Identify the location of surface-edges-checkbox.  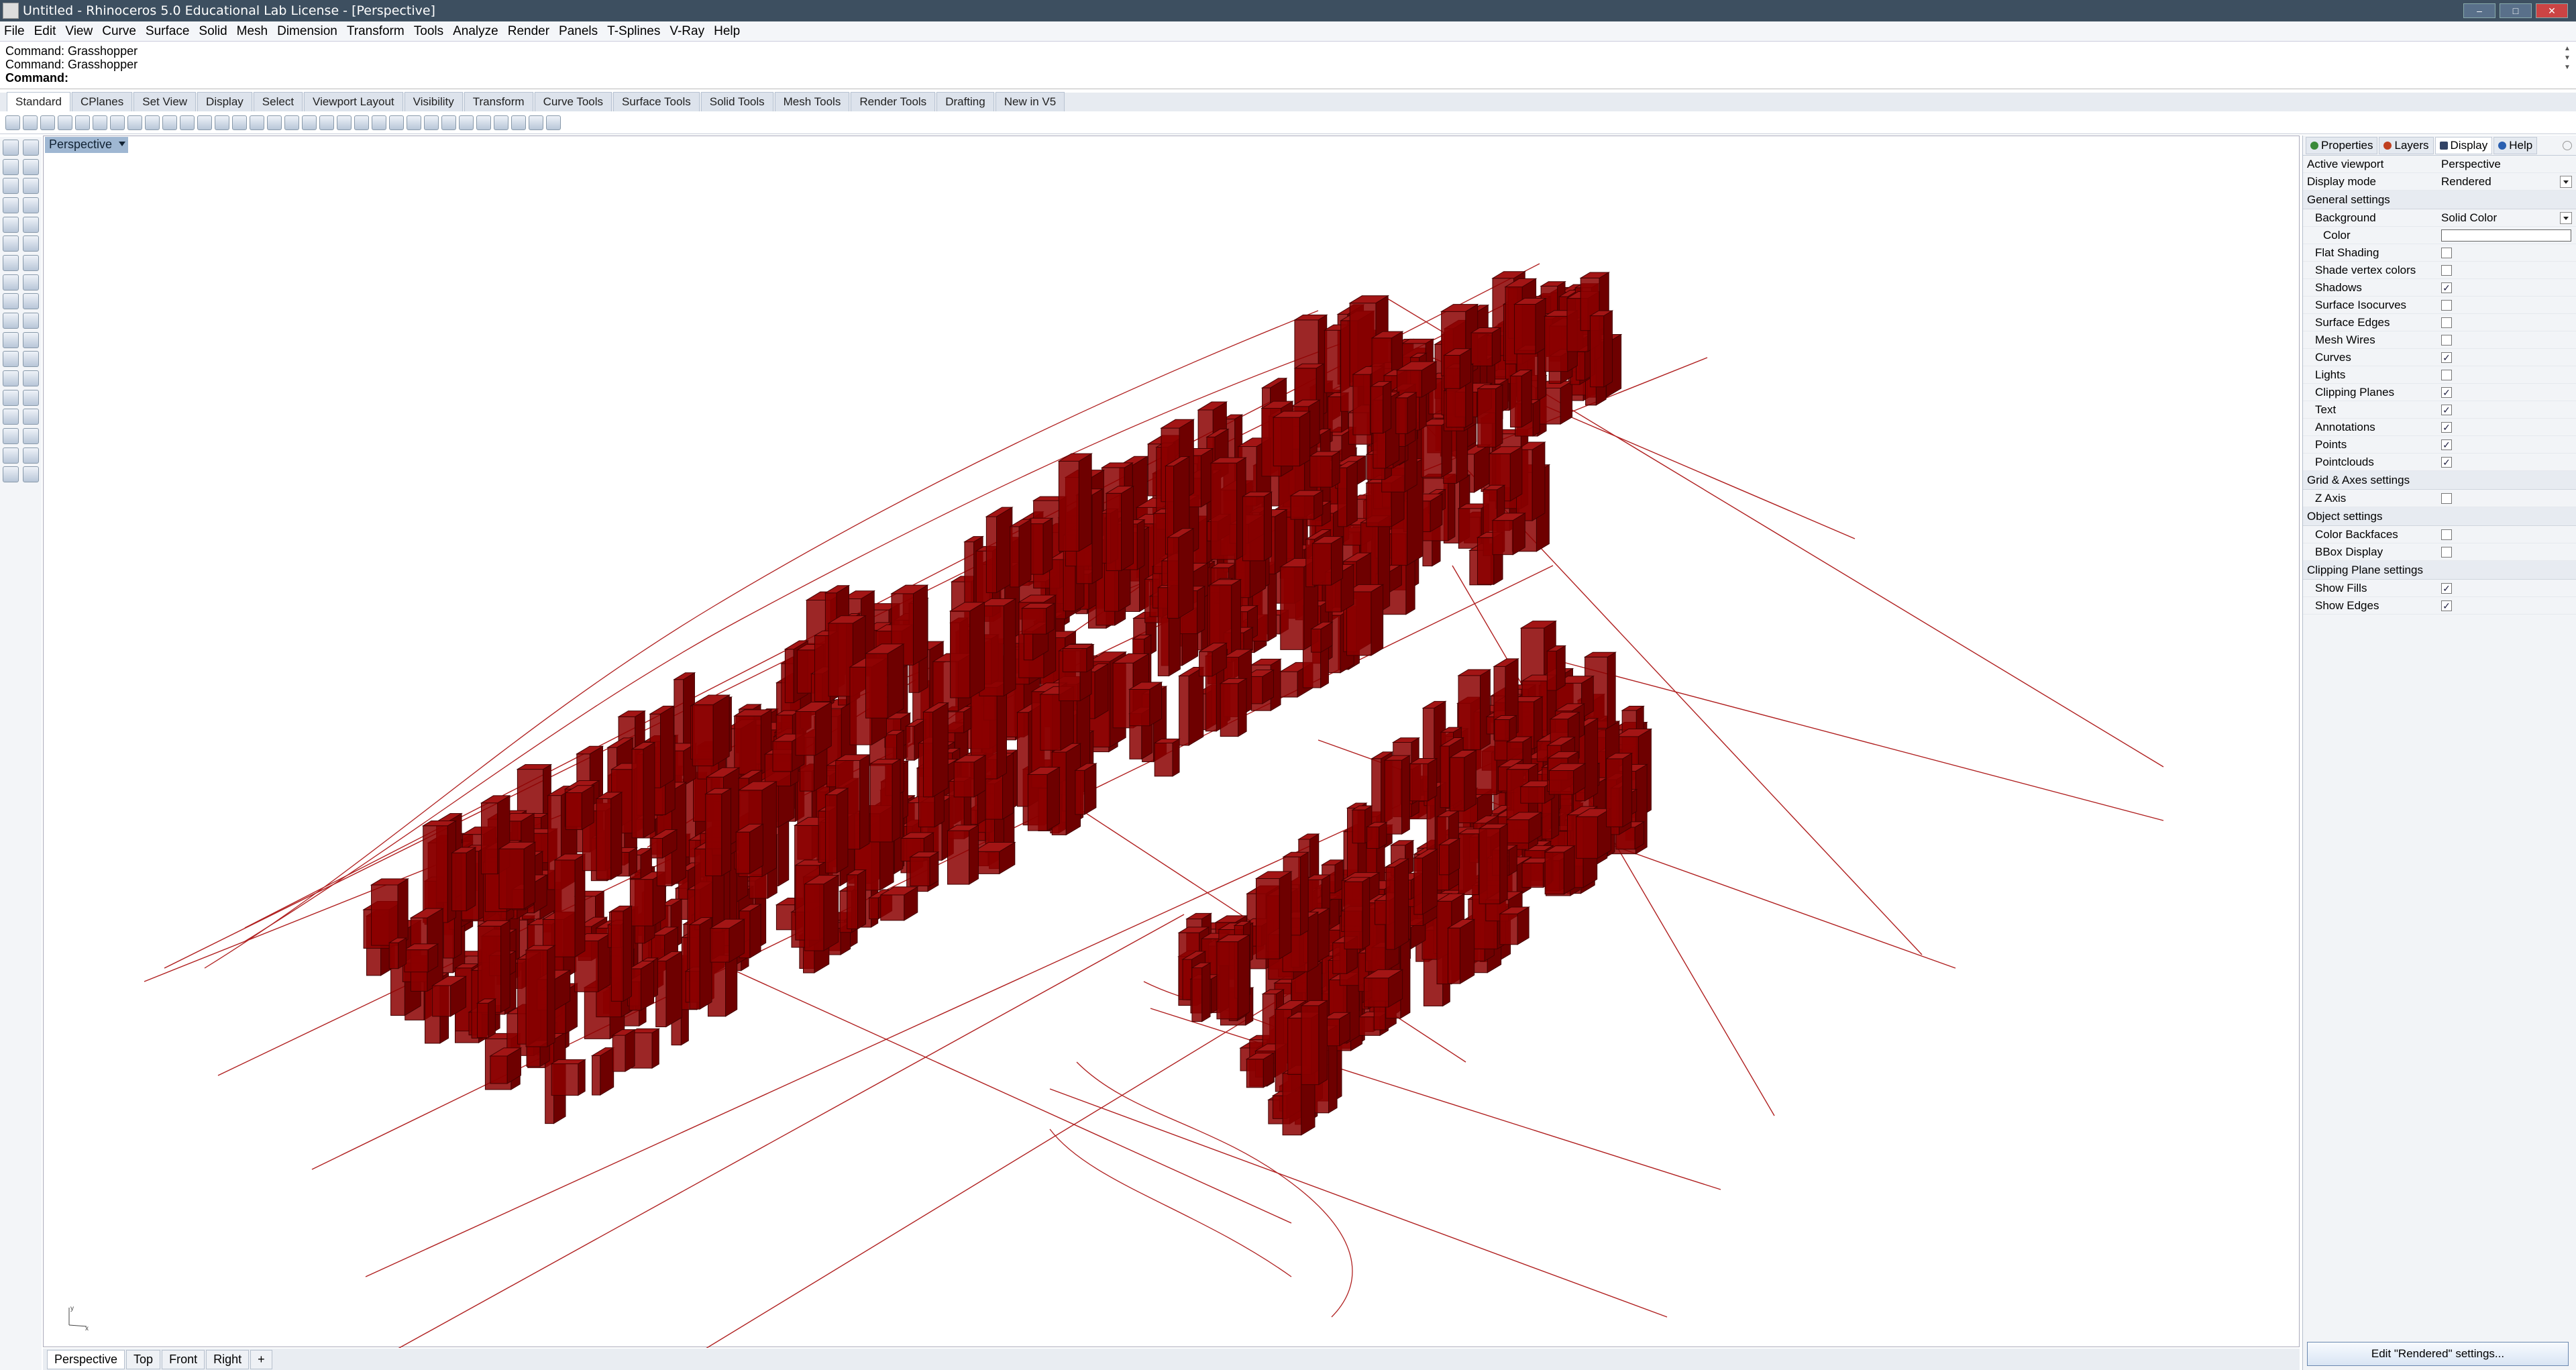
(2446, 322).